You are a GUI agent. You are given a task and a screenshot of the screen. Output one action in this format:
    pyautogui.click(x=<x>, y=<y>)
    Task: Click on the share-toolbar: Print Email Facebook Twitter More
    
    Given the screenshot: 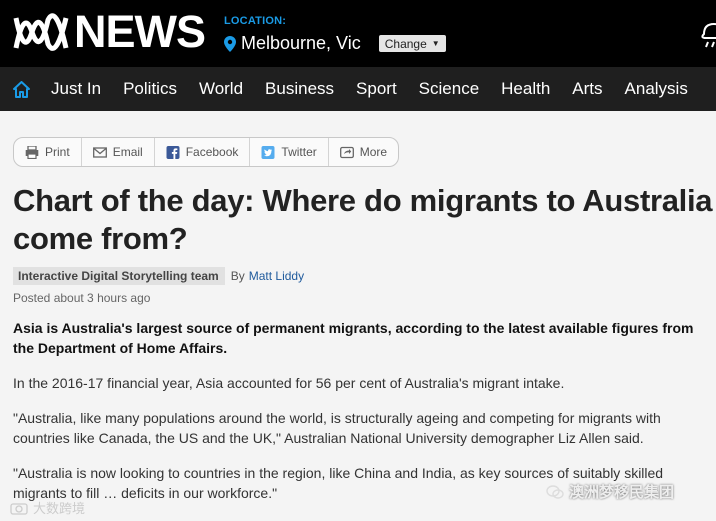 What is the action you would take?
    pyautogui.click(x=206, y=152)
    